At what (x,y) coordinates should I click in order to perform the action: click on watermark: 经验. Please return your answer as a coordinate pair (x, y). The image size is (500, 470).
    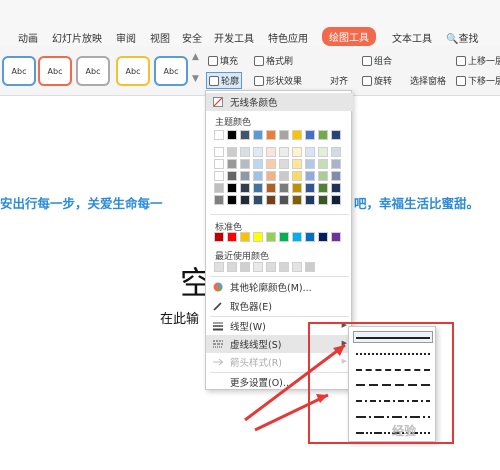
    Looking at the image, I should click on (404, 431).